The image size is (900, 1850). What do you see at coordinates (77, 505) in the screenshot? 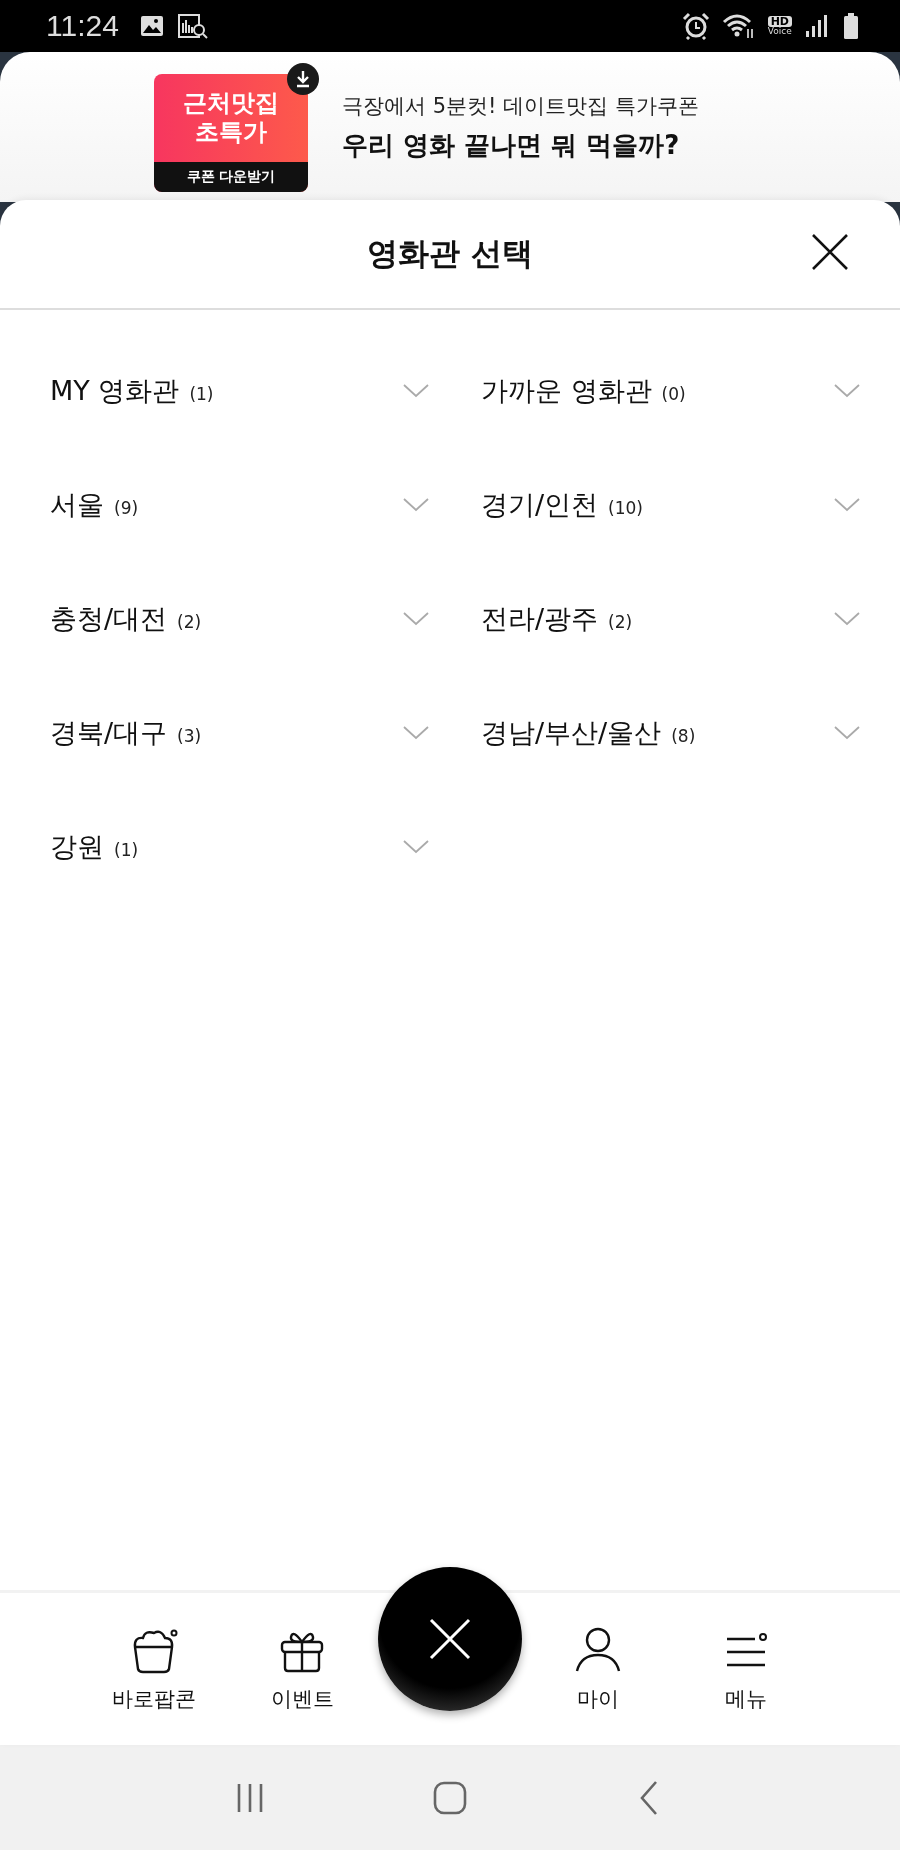
I see `region-name: 서울` at bounding box center [77, 505].